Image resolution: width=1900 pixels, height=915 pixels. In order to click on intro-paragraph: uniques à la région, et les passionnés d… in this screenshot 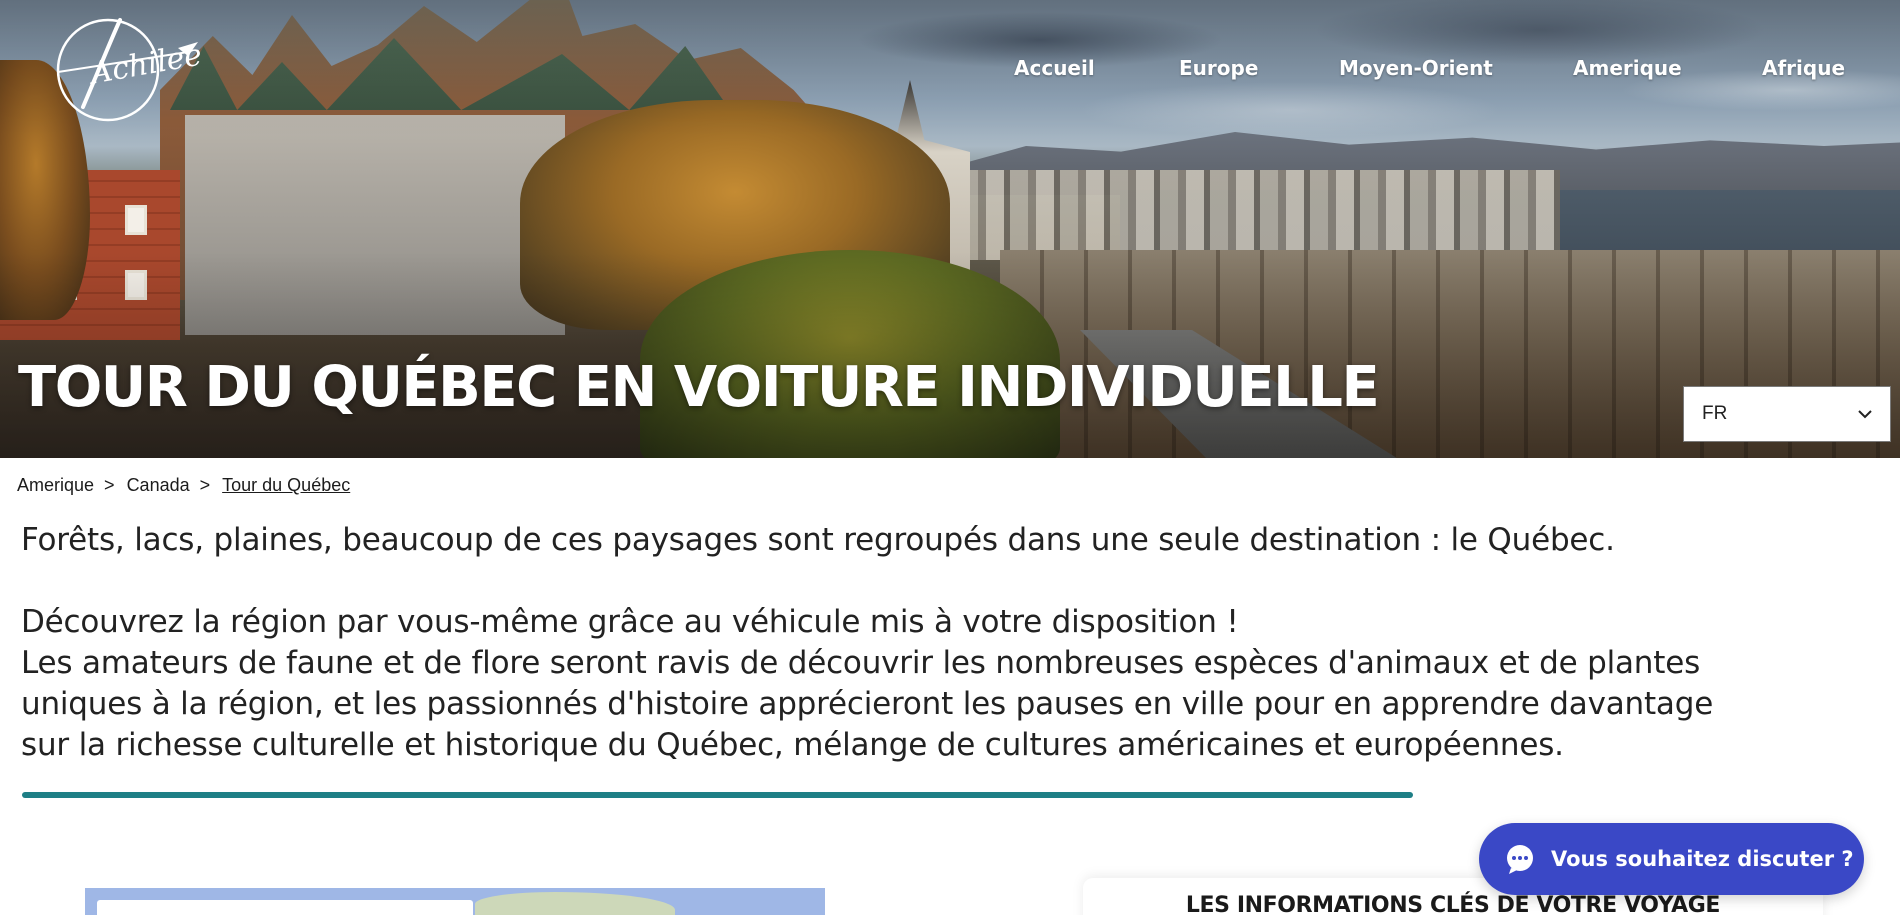, I will do `click(867, 704)`.